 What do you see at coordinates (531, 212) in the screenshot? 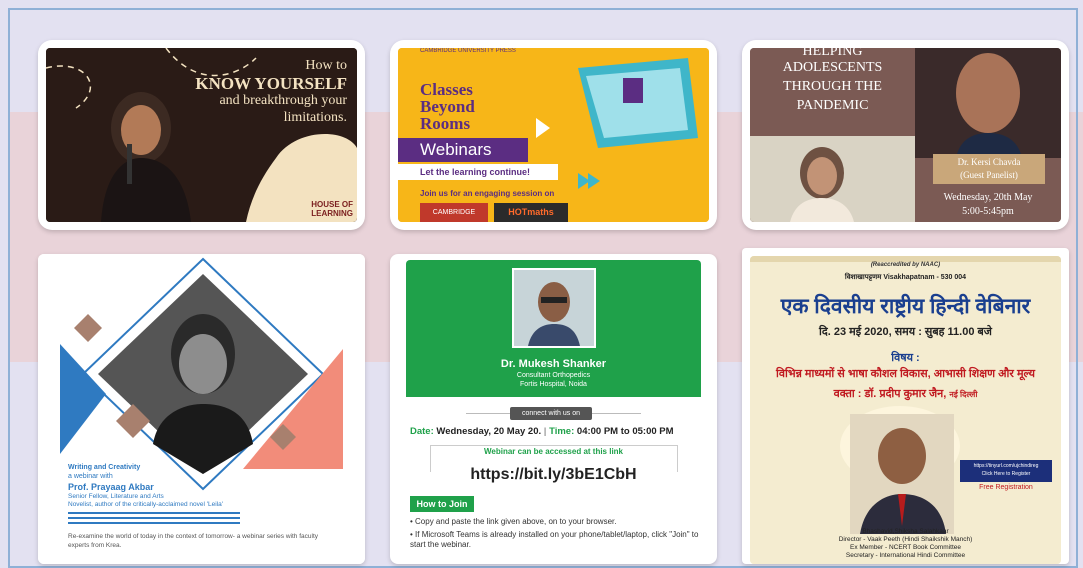
I see `hotmaths-logo: HOTmaths` at bounding box center [531, 212].